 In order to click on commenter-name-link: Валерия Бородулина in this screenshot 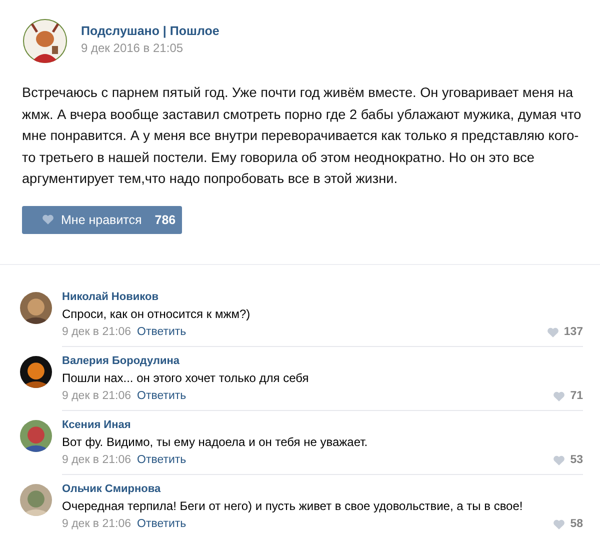, I will do `click(322, 361)`.